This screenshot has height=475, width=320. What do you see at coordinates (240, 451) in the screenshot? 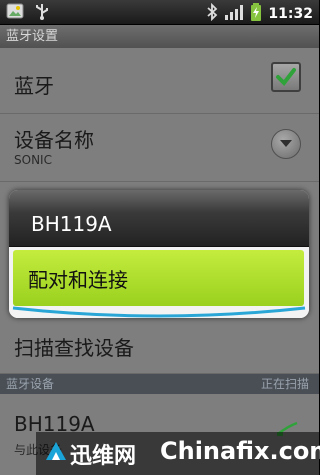
I see `watermark-text-en: Chinafix.com` at bounding box center [240, 451].